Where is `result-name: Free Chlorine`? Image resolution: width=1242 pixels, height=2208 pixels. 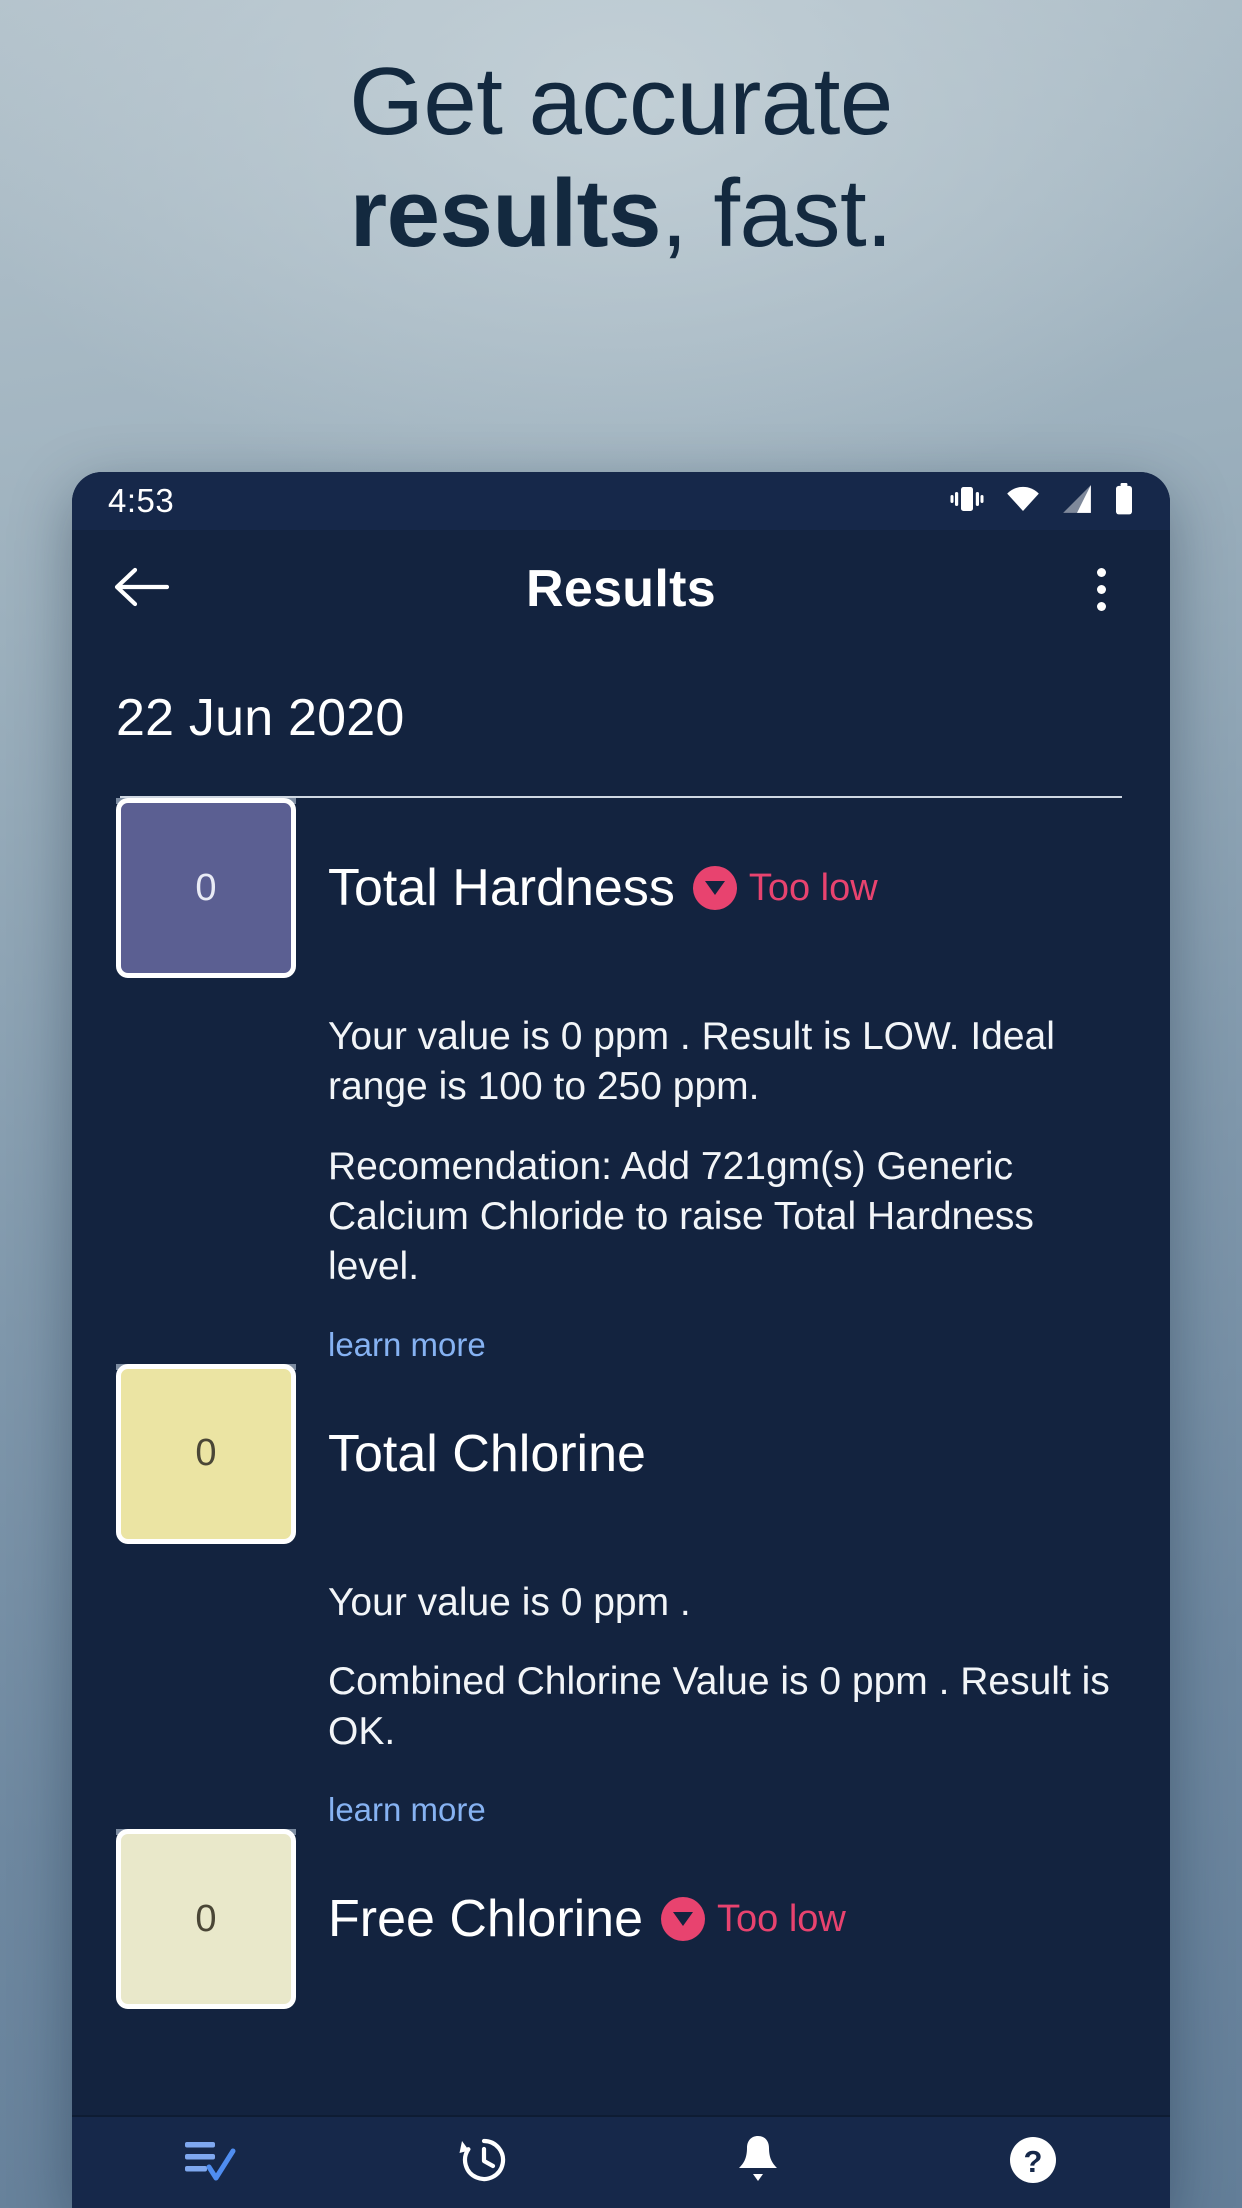 result-name: Free Chlorine is located at coordinates (486, 1919).